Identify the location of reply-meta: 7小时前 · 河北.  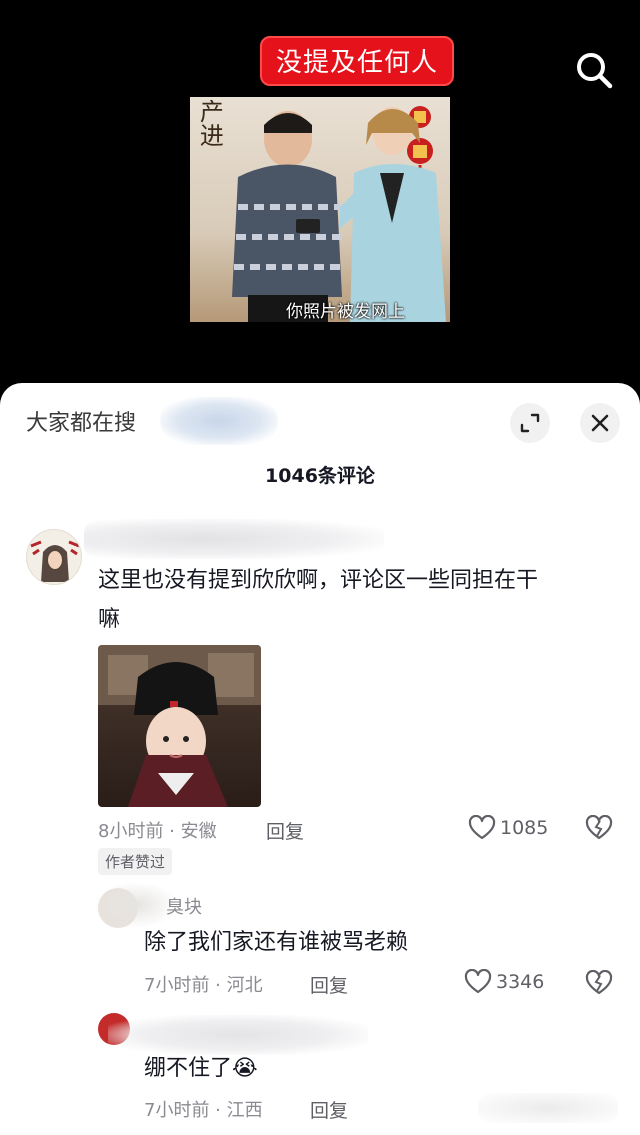
(203, 985).